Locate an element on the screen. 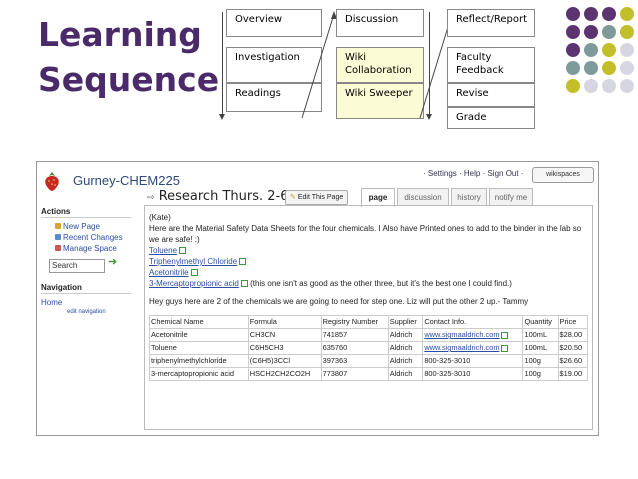  external-link-icon is located at coordinates (244, 284).